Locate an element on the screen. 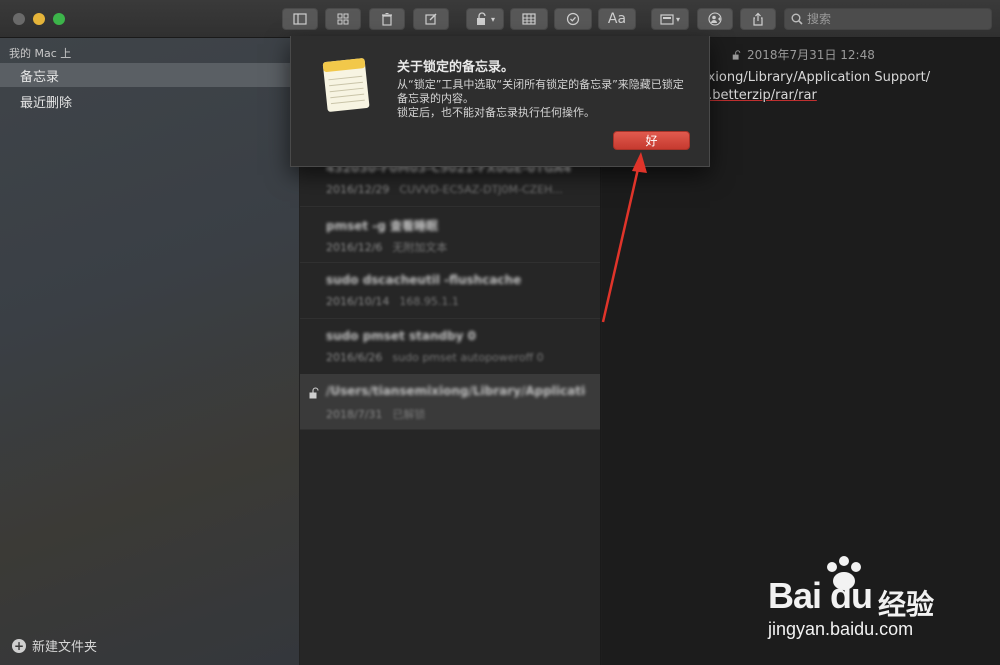 Image resolution: width=1000 pixels, height=665 pixels. sidebar-icon is located at coordinates (300, 19).